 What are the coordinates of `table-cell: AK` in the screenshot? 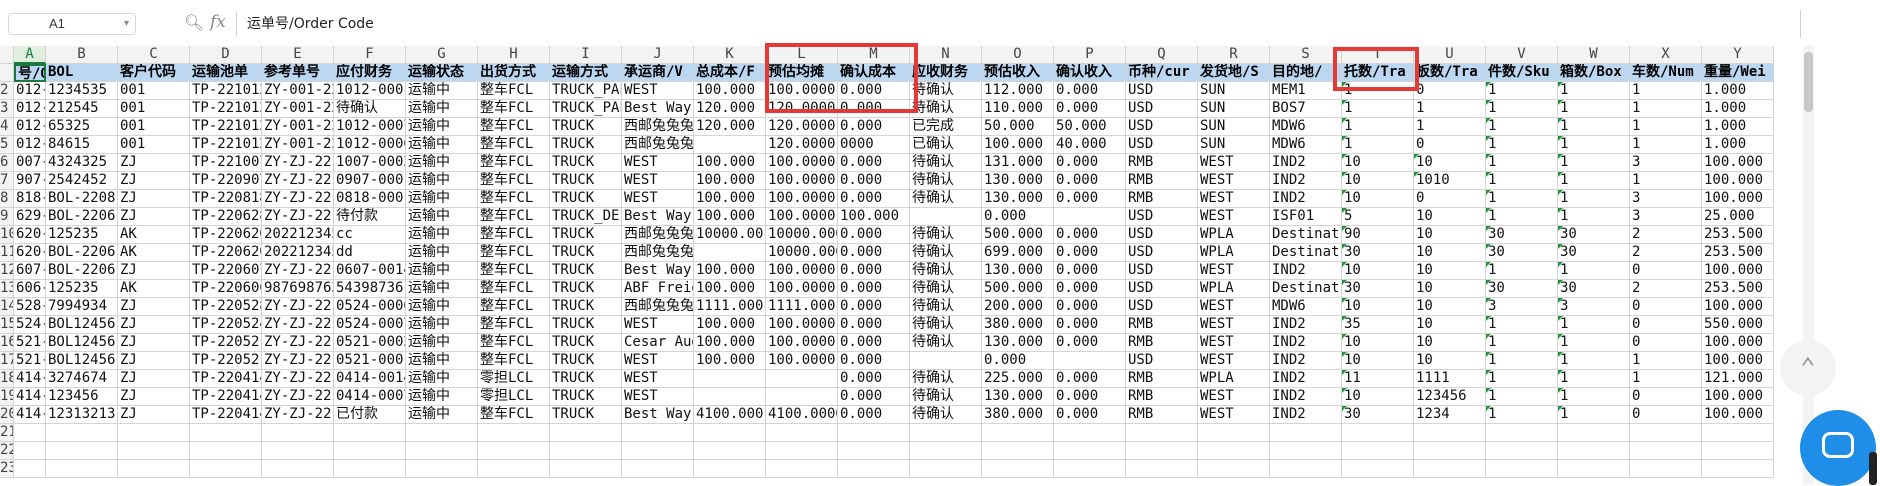 It's located at (154, 289).